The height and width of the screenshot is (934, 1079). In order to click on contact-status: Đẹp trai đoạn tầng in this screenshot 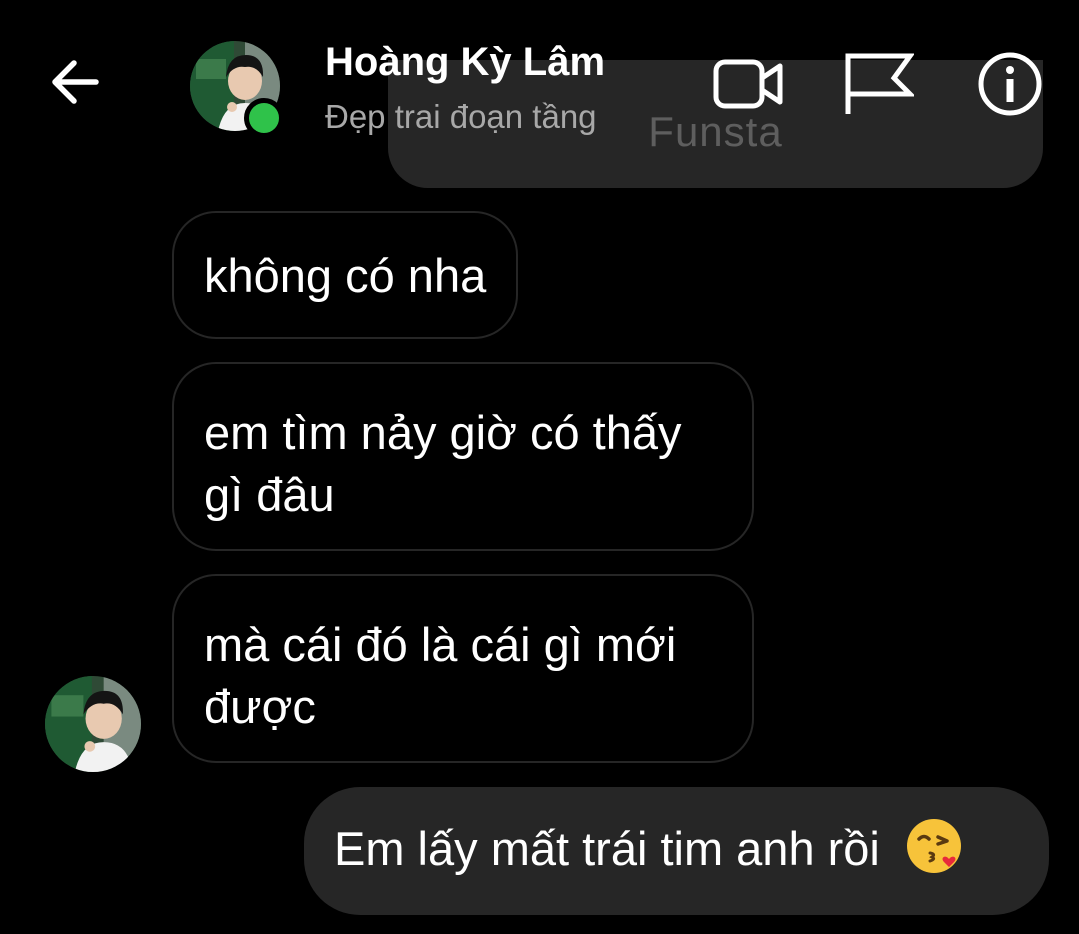, I will do `click(461, 116)`.